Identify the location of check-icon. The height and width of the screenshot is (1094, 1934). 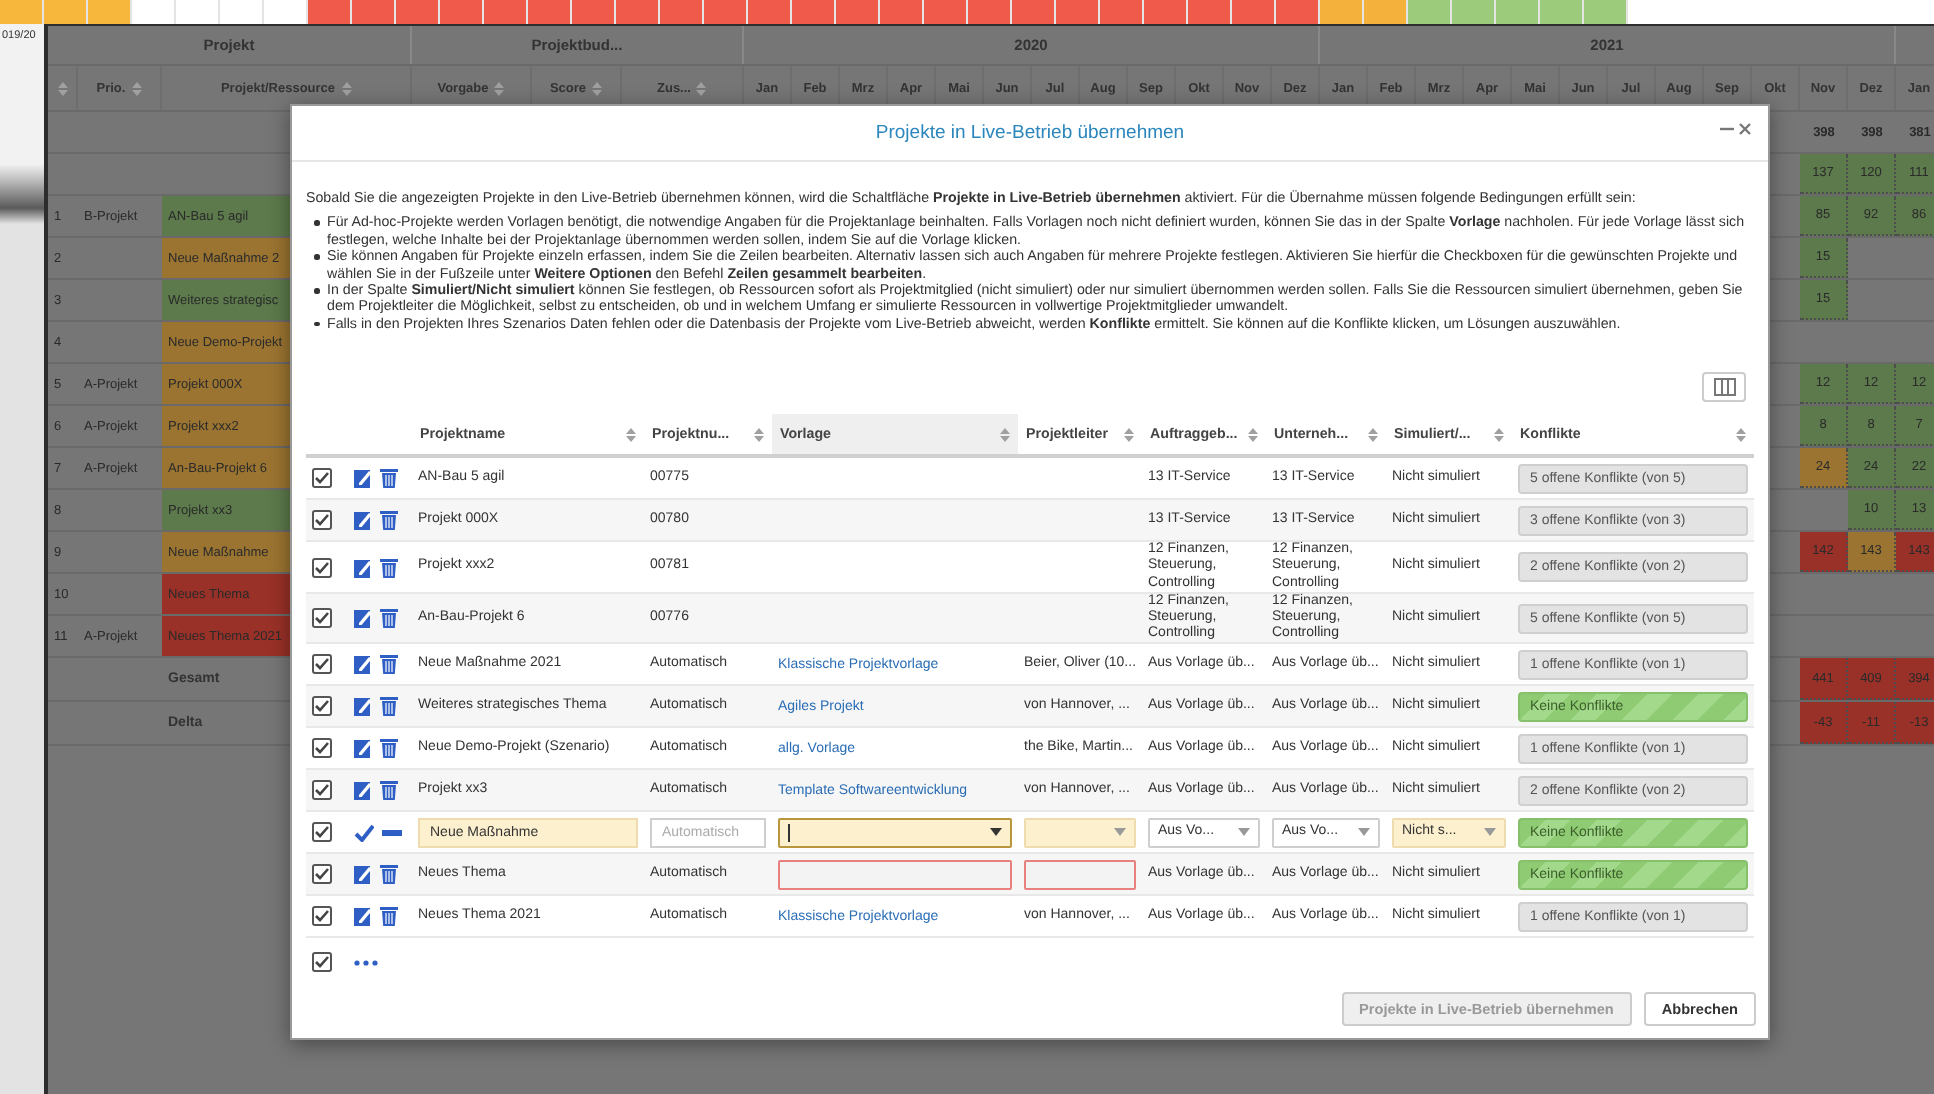
(364, 832).